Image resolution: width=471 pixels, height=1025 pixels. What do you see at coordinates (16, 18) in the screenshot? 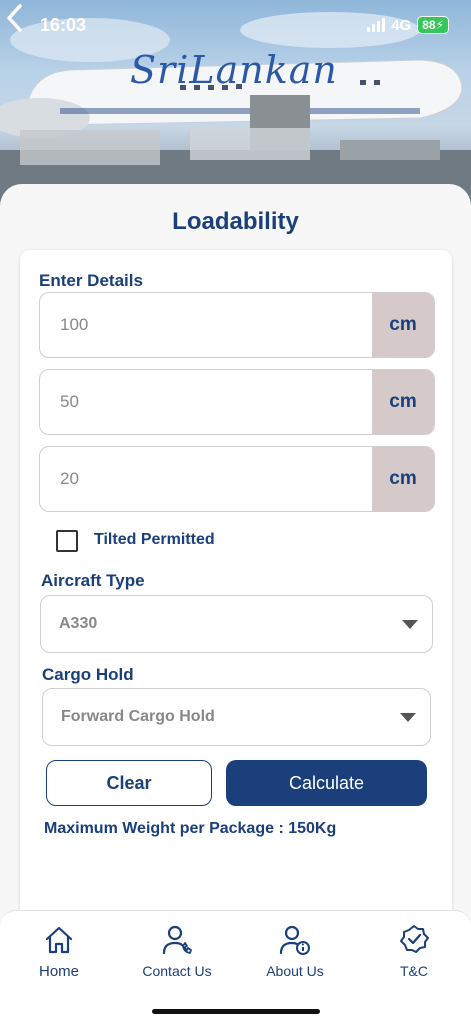
I see `back-arrow-icon` at bounding box center [16, 18].